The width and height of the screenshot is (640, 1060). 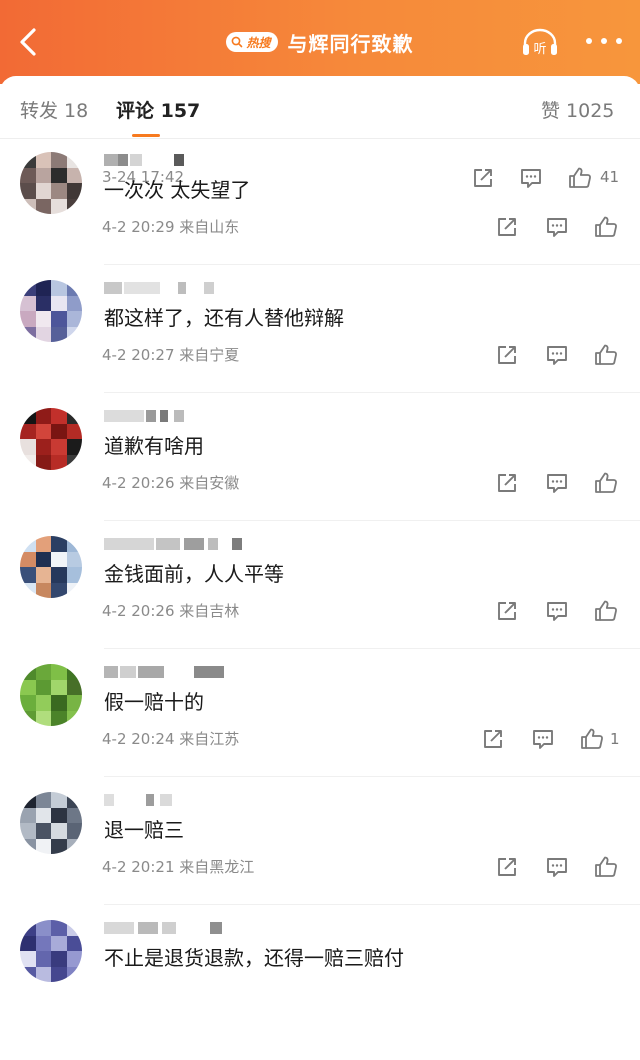 I want to click on comment-location: 来自宁夏, so click(x=209, y=355).